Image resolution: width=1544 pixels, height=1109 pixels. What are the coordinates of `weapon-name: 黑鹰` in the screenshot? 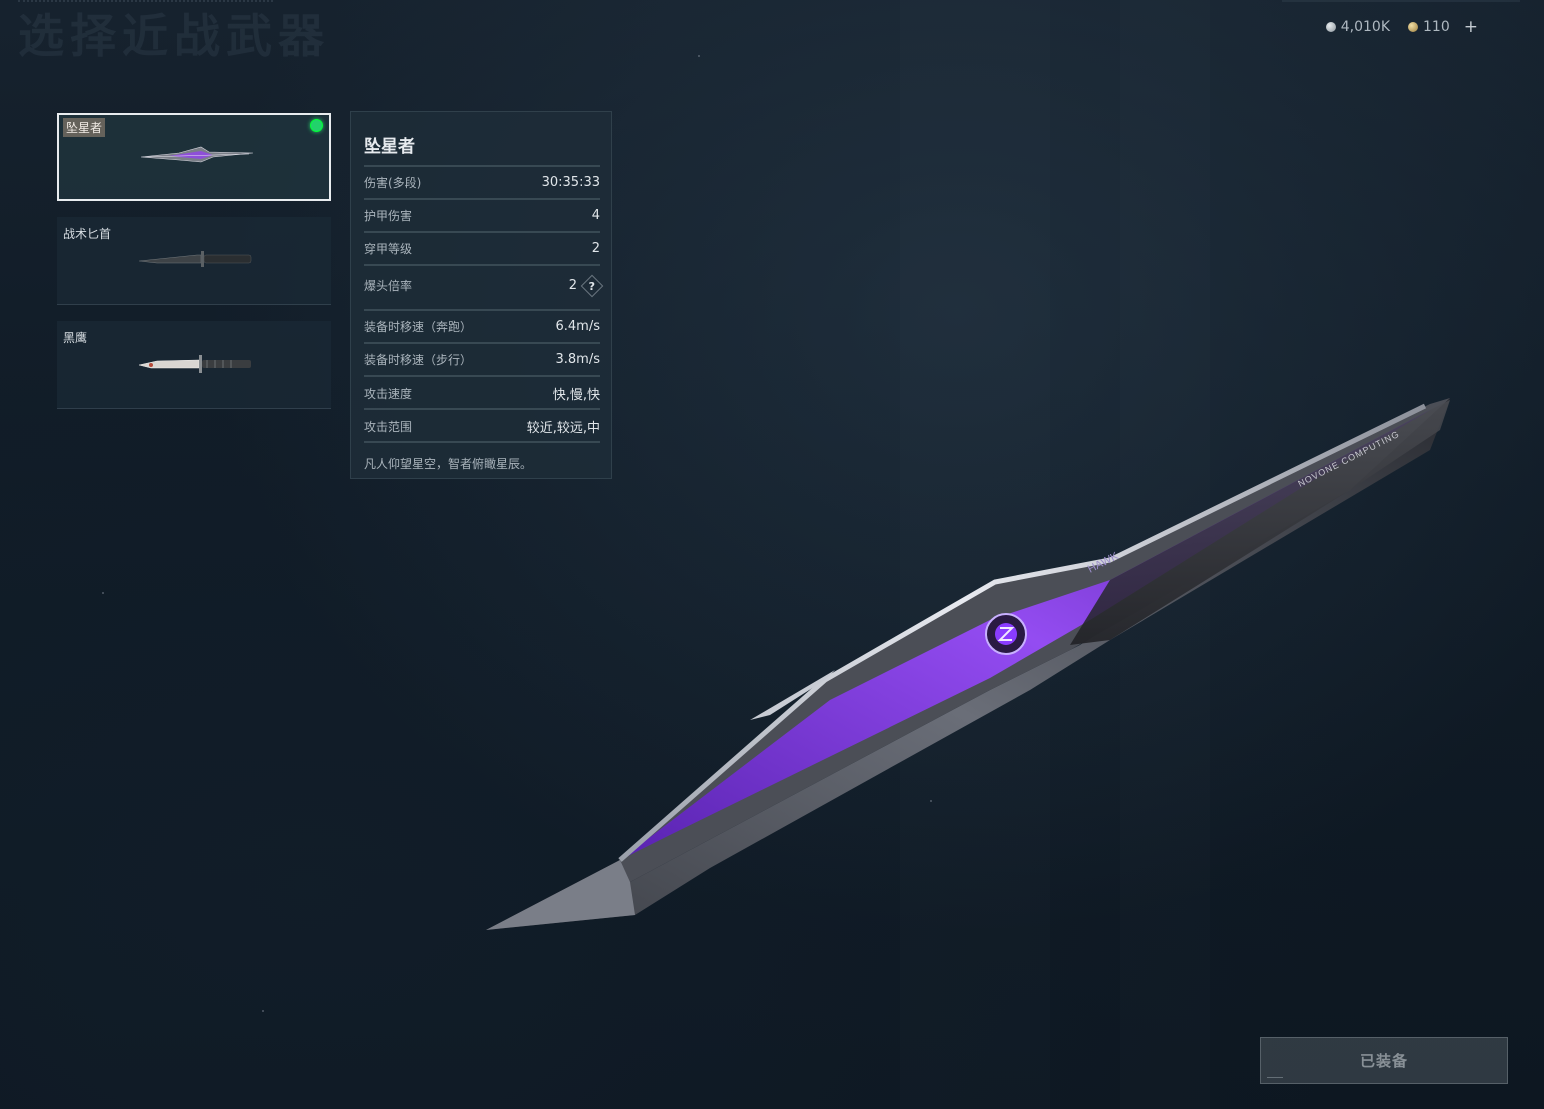 It's located at (75, 338).